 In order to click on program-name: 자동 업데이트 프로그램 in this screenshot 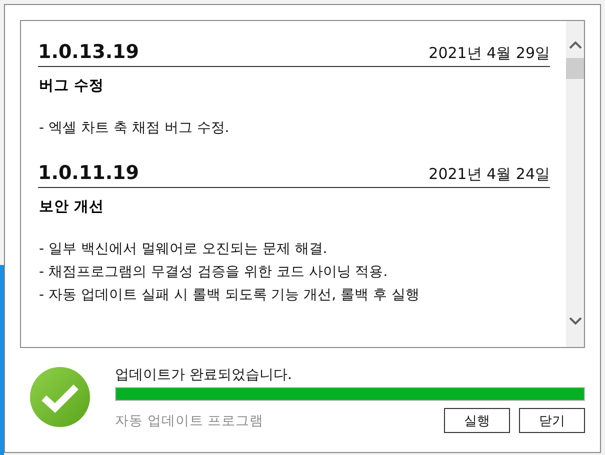, I will do `click(189, 421)`.